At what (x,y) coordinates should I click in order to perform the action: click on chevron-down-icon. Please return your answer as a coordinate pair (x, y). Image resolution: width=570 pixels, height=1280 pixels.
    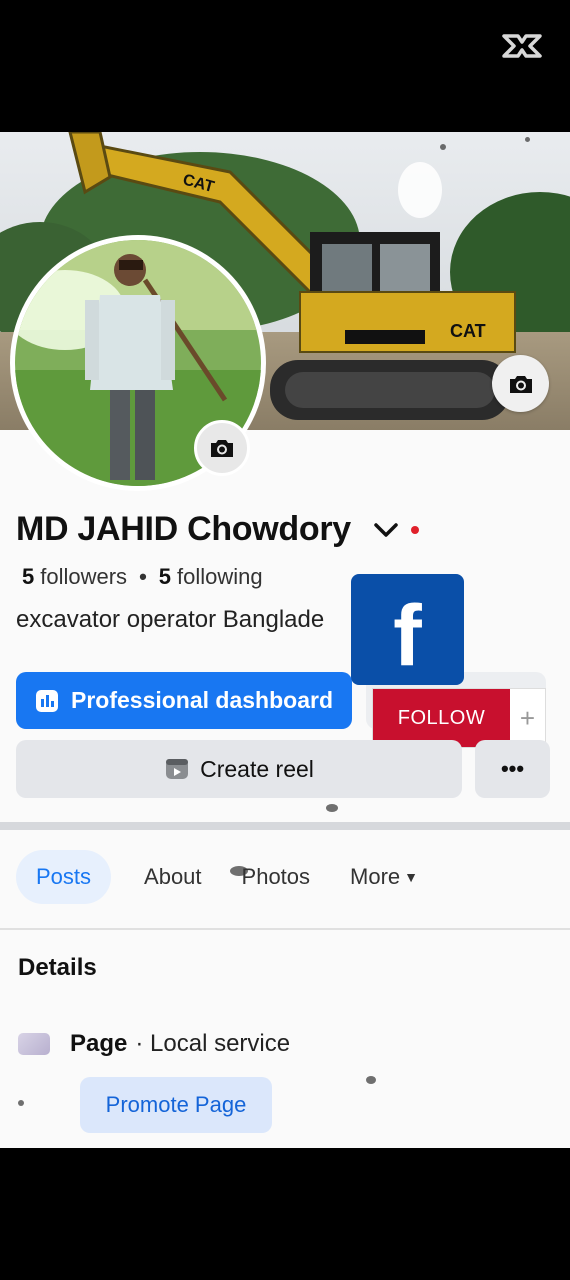
    Looking at the image, I should click on (386, 530).